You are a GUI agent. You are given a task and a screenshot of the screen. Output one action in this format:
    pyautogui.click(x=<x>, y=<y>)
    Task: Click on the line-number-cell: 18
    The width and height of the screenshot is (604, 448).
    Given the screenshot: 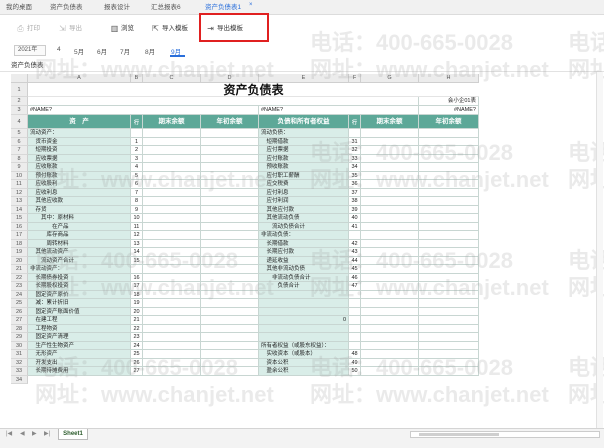 What is the action you would take?
    pyautogui.click(x=137, y=294)
    